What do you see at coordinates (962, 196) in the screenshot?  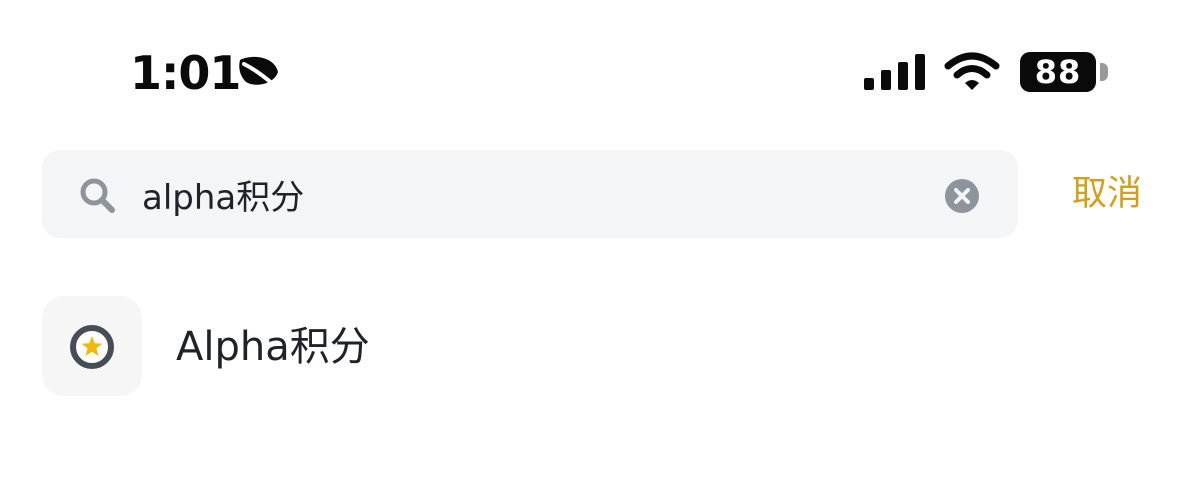 I see `clear-icon` at bounding box center [962, 196].